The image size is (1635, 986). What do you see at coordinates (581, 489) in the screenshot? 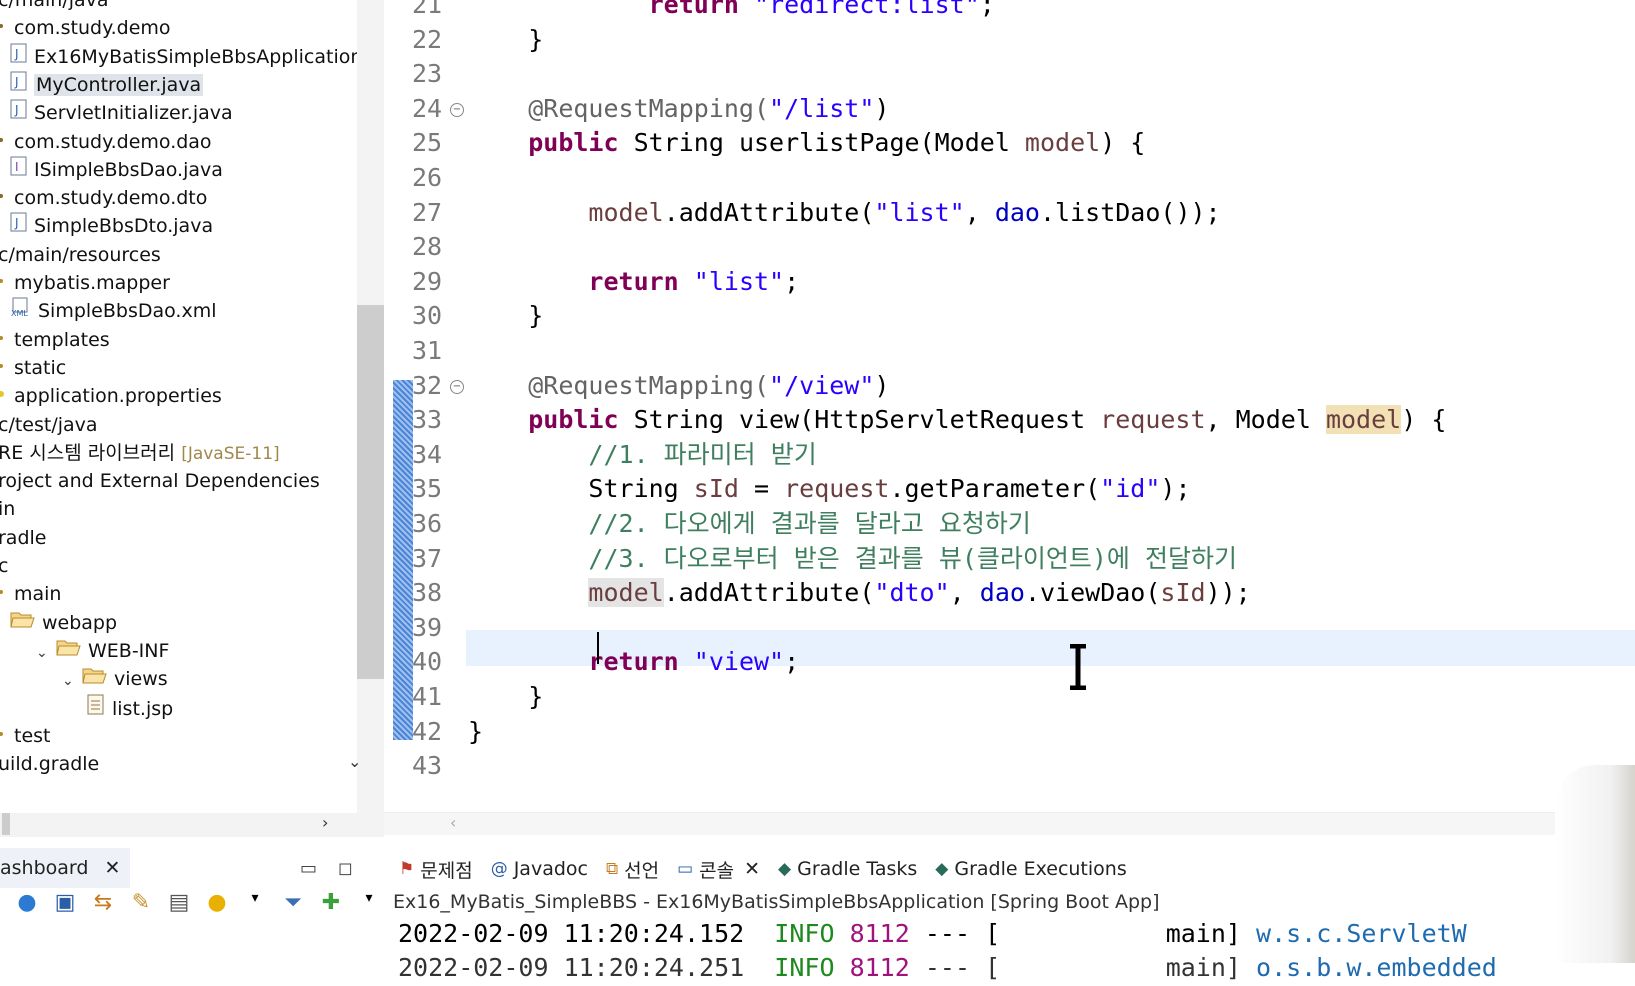
I see `code-token: String` at bounding box center [581, 489].